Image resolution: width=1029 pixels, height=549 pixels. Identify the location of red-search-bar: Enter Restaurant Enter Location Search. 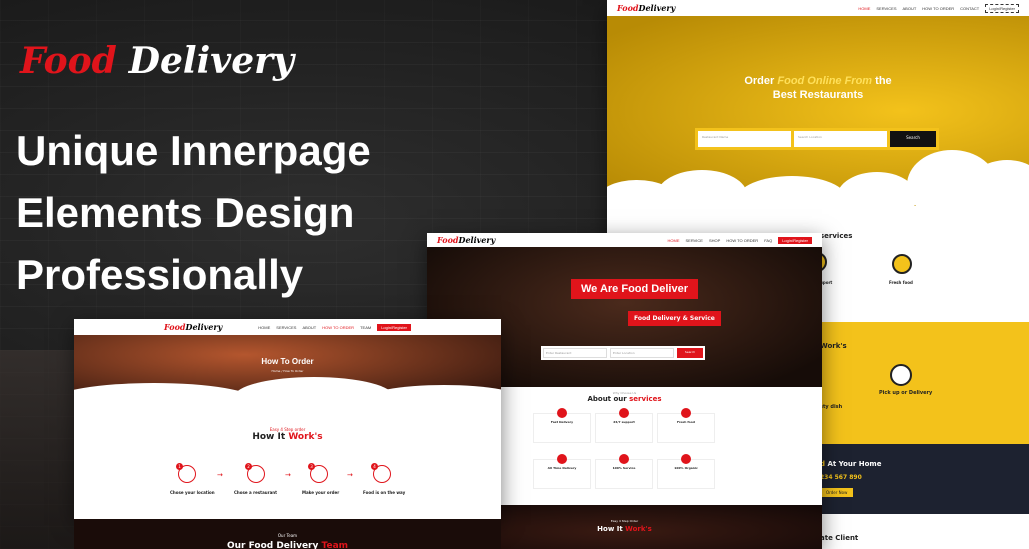
(623, 353).